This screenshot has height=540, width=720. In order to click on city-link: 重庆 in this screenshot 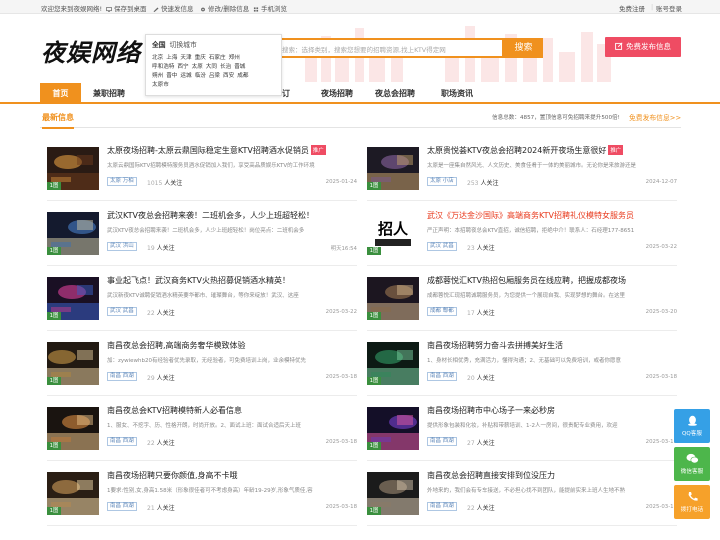, I will do `click(200, 58)`.